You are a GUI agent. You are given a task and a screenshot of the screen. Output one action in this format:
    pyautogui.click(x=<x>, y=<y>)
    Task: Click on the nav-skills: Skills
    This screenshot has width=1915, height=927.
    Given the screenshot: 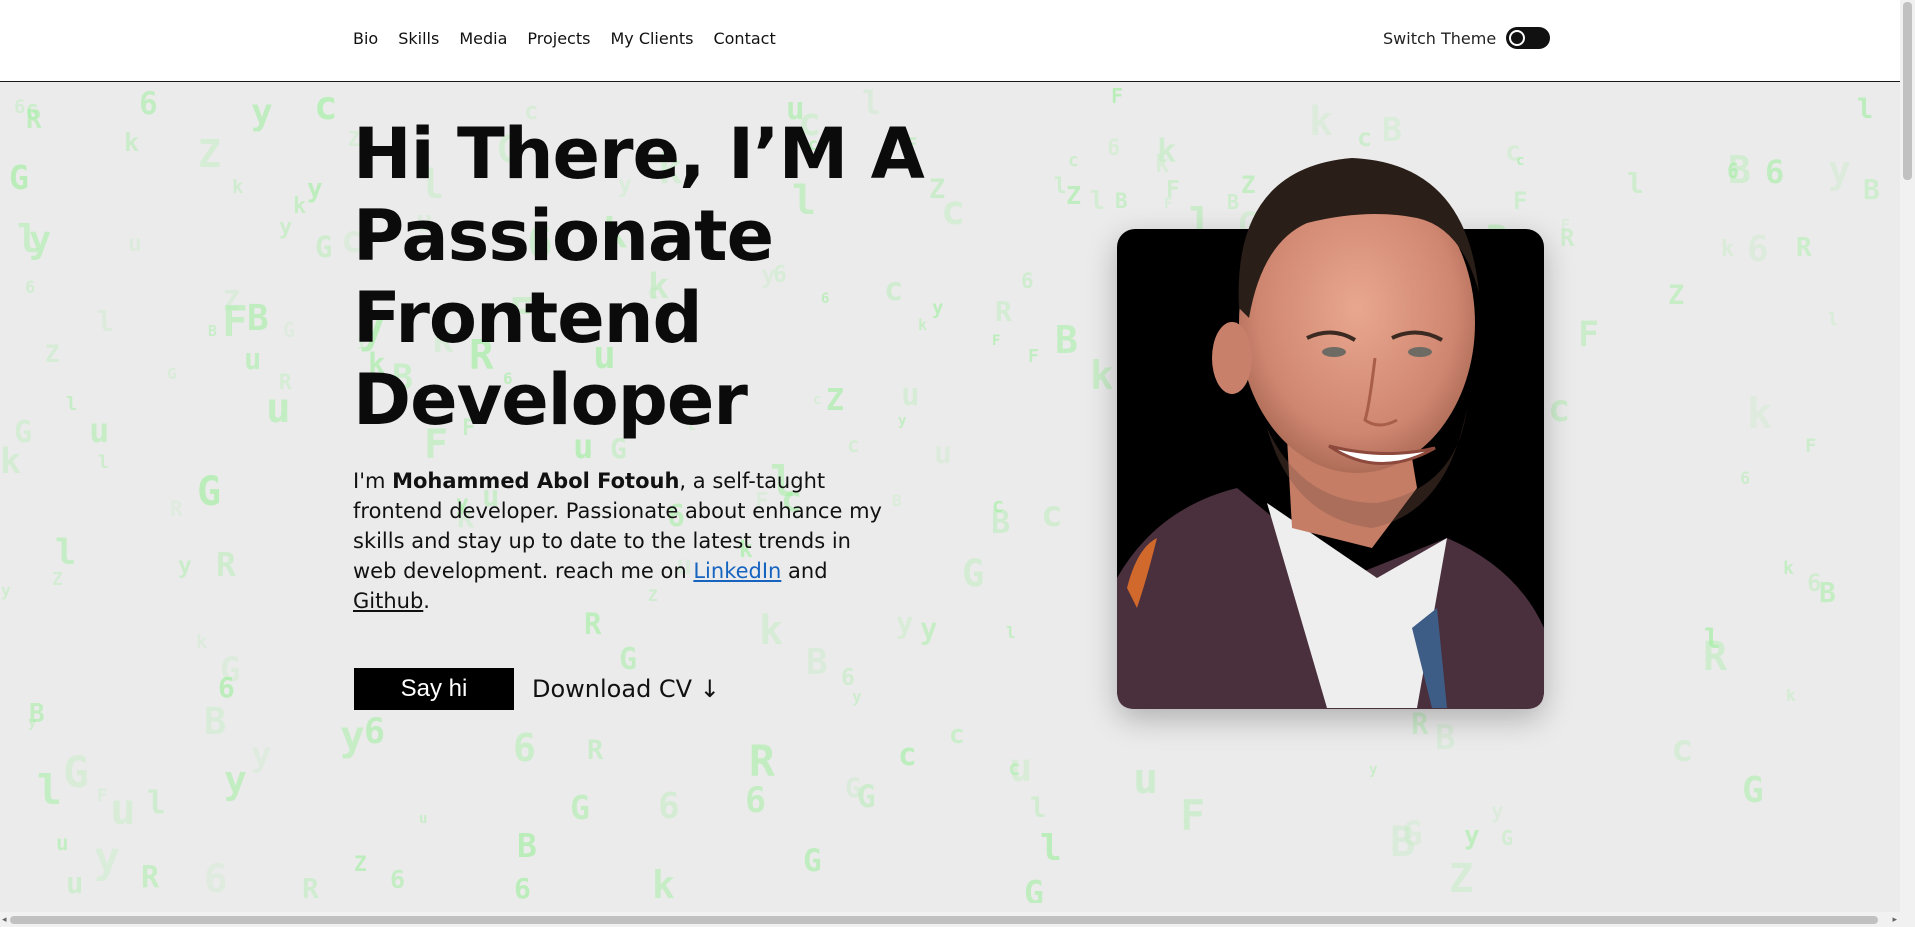 What is the action you would take?
    pyautogui.click(x=418, y=39)
    